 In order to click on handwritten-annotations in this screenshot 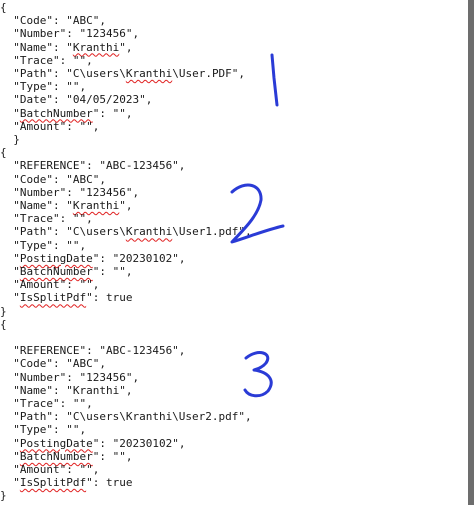, I will do `click(257, 225)`.